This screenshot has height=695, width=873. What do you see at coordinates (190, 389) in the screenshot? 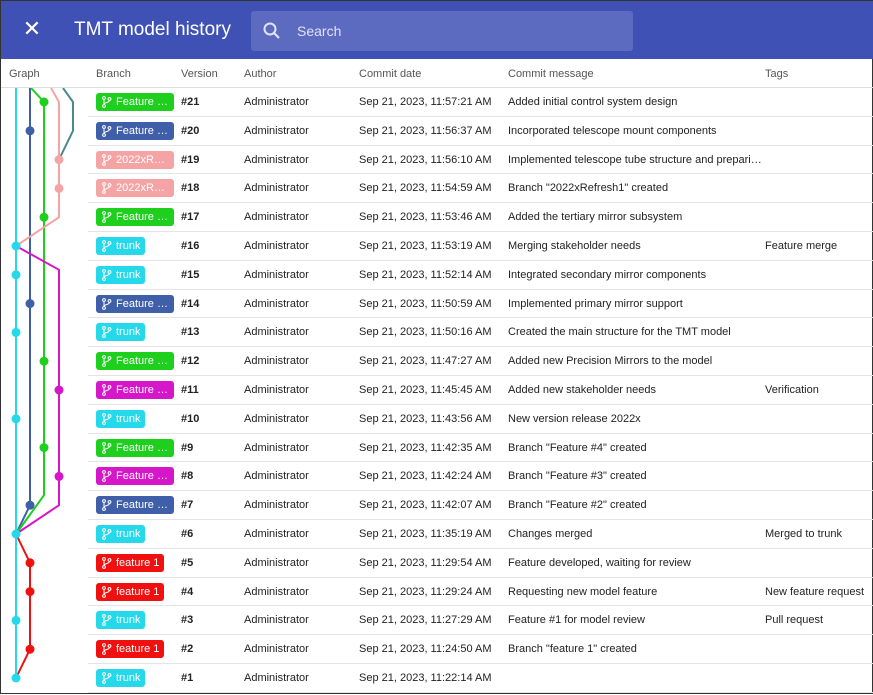
I see `version: #11` at bounding box center [190, 389].